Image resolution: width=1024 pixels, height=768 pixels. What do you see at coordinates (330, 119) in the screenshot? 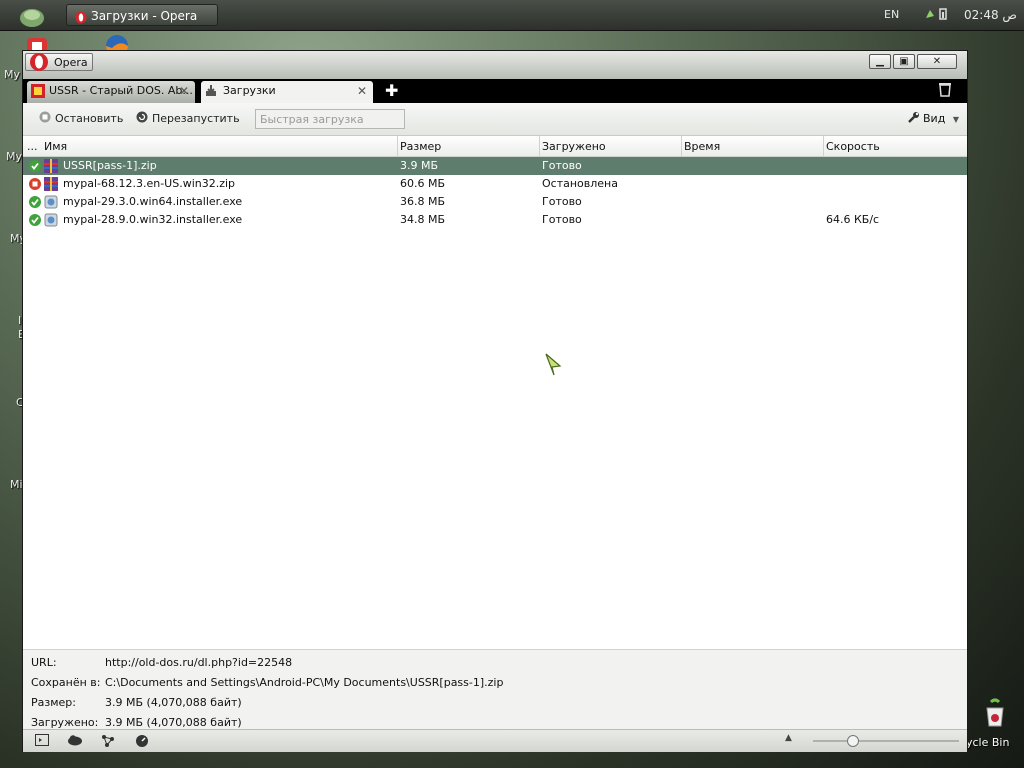
I see `quick-download-input` at bounding box center [330, 119].